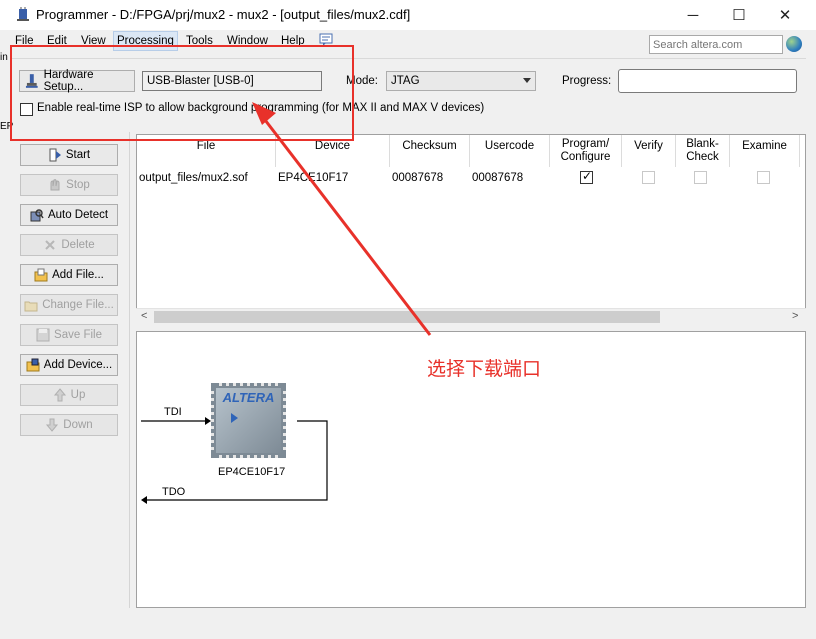 The height and width of the screenshot is (639, 816). I want to click on maximize-button: ☐, so click(739, 15).